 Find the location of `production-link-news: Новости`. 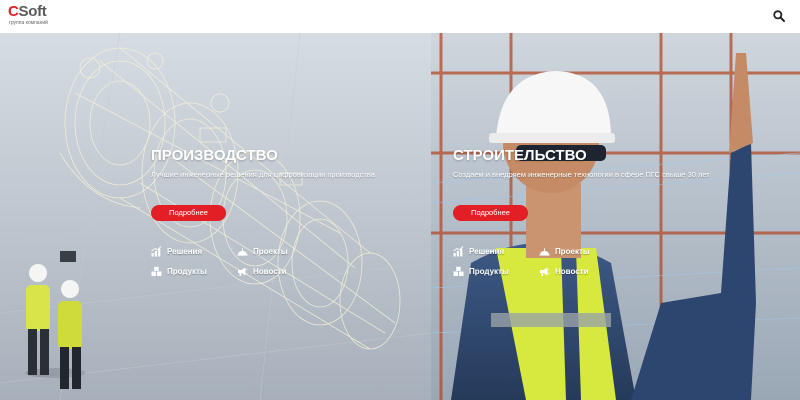

production-link-news: Новости is located at coordinates (262, 271).